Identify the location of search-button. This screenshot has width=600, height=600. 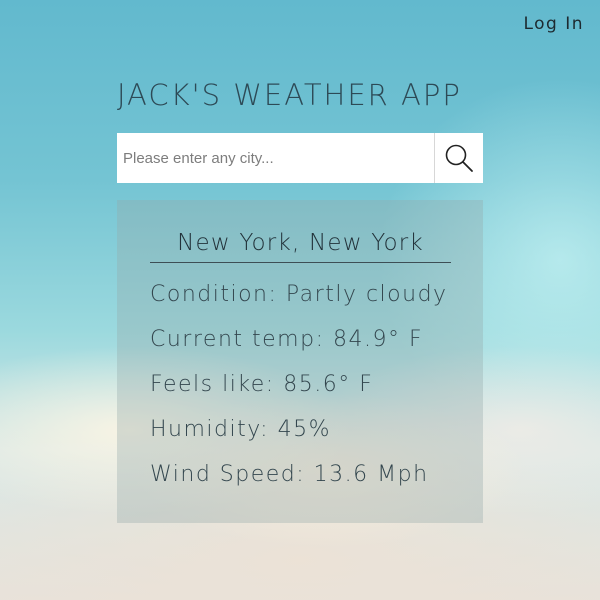
(458, 158).